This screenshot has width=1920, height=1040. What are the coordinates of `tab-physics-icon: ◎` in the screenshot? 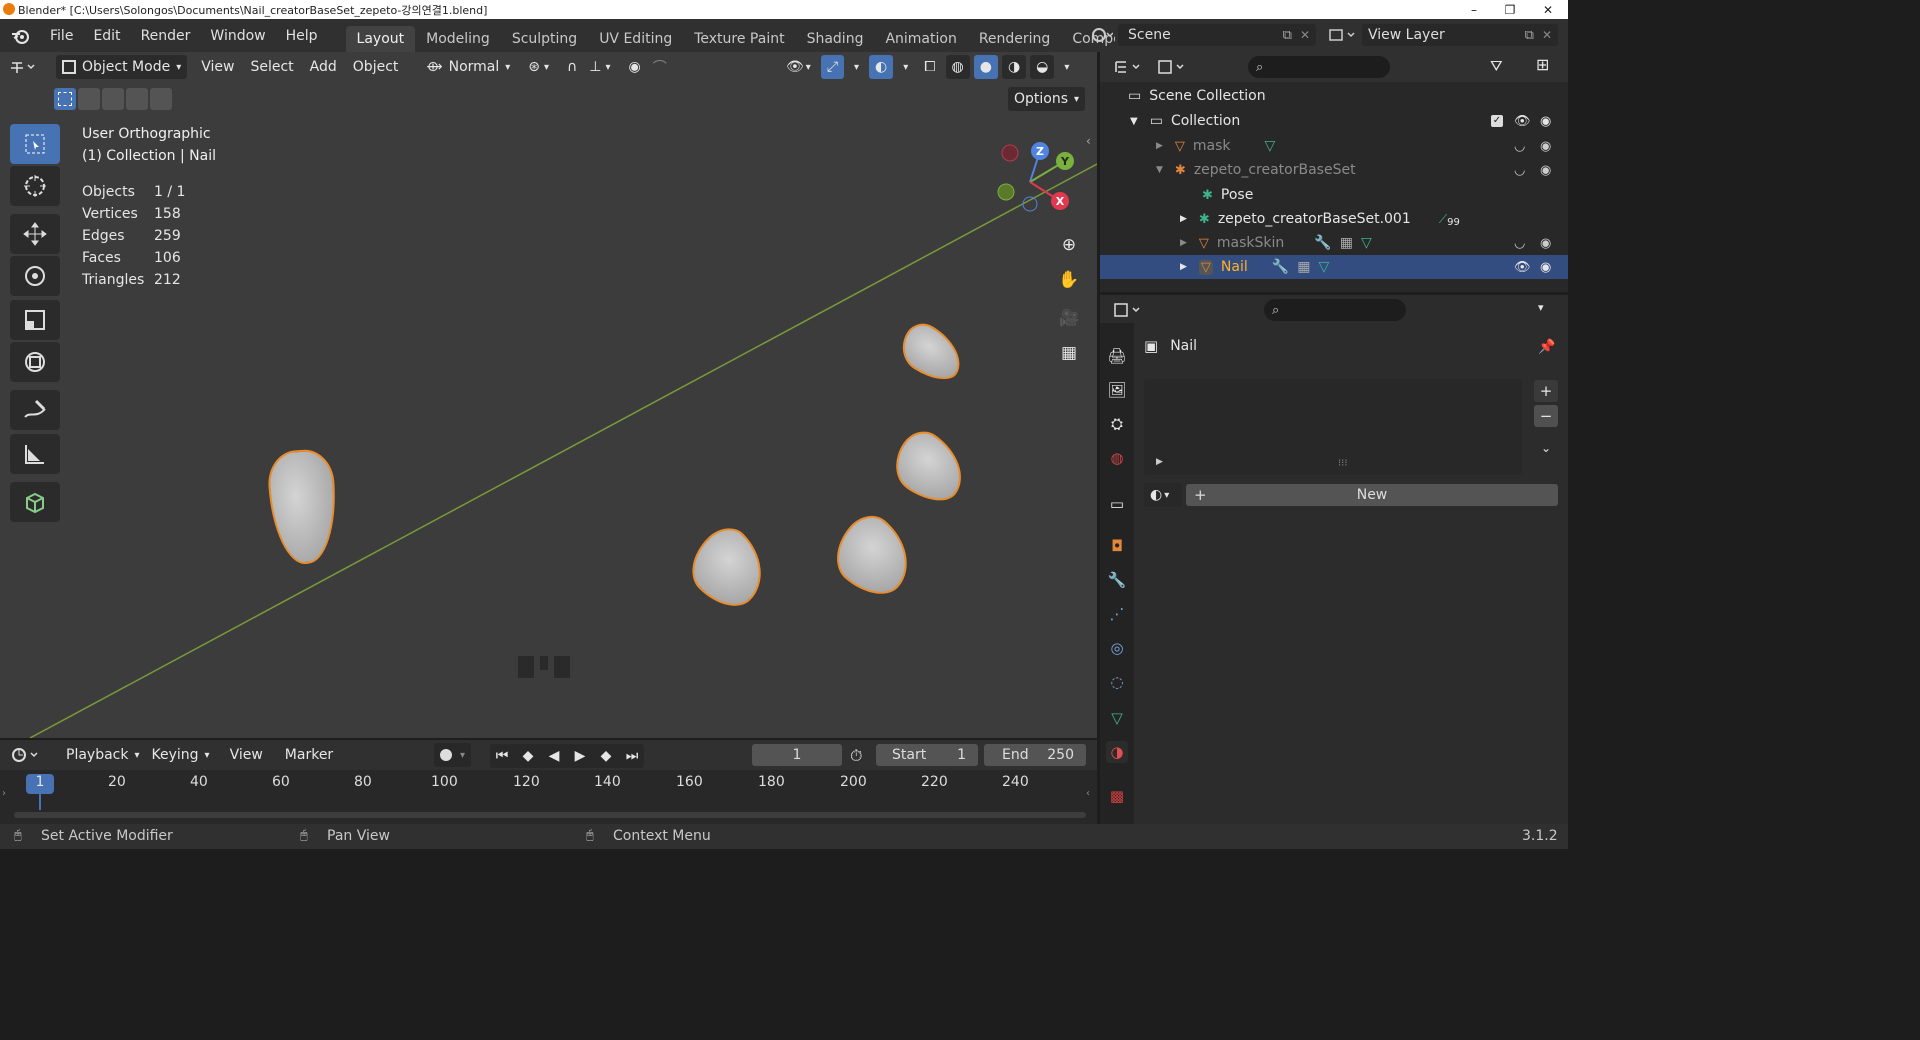 It's located at (1117, 648).